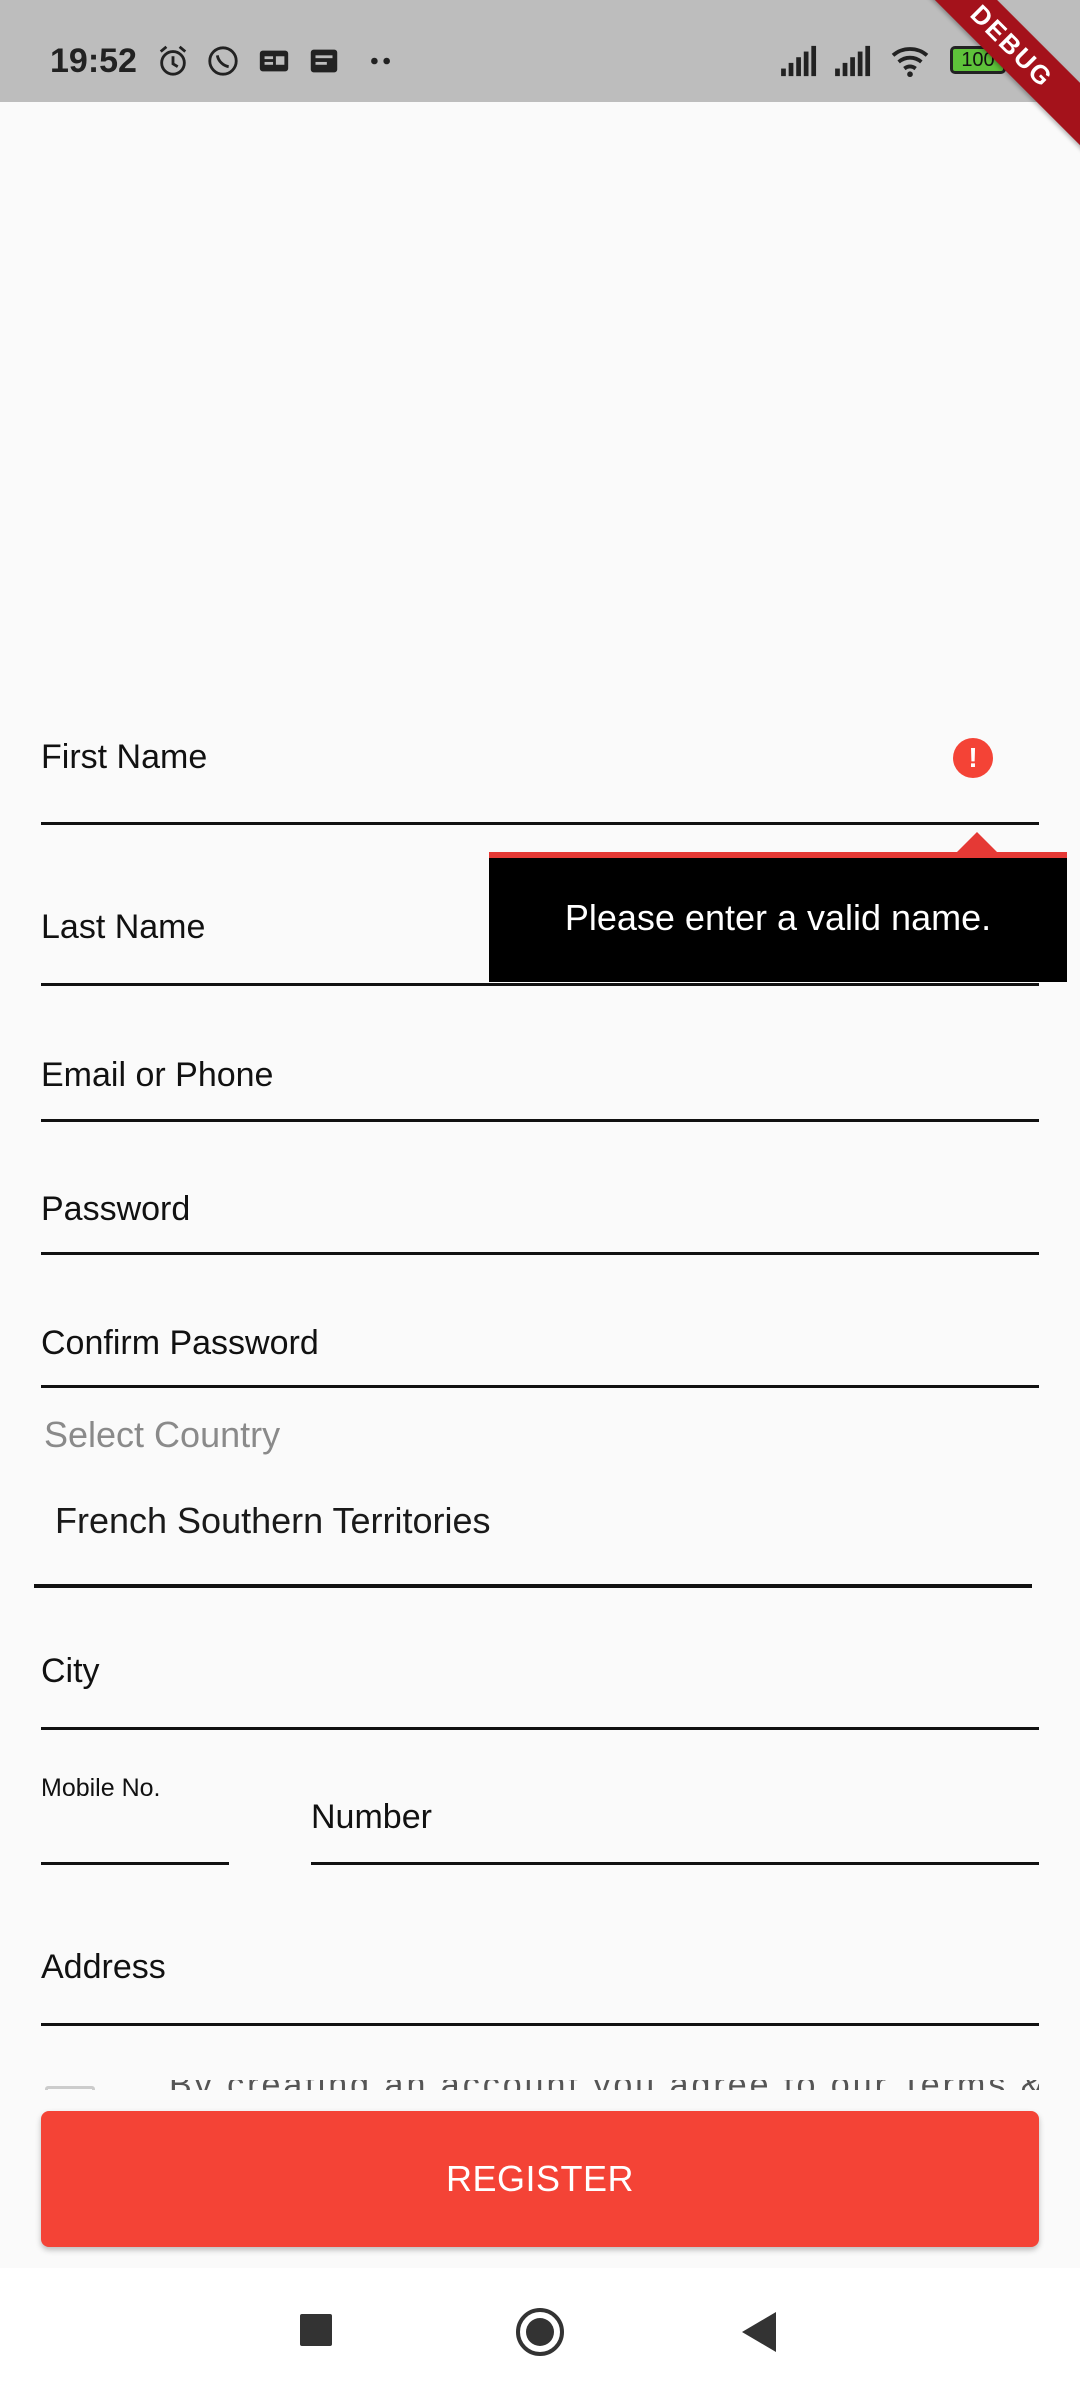  Describe the element at coordinates (540, 1253) in the screenshot. I see `password-underline` at that location.